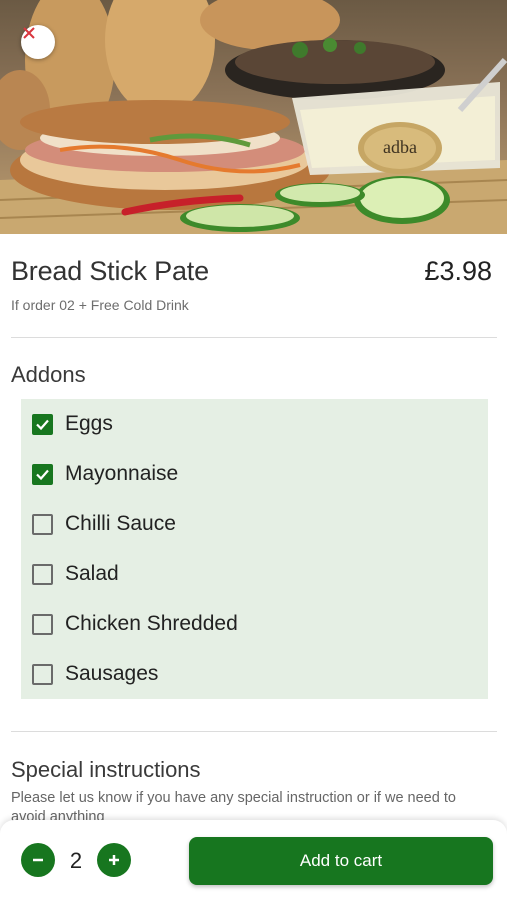 This screenshot has width=507, height=900. I want to click on minus-icon, so click(38, 860).